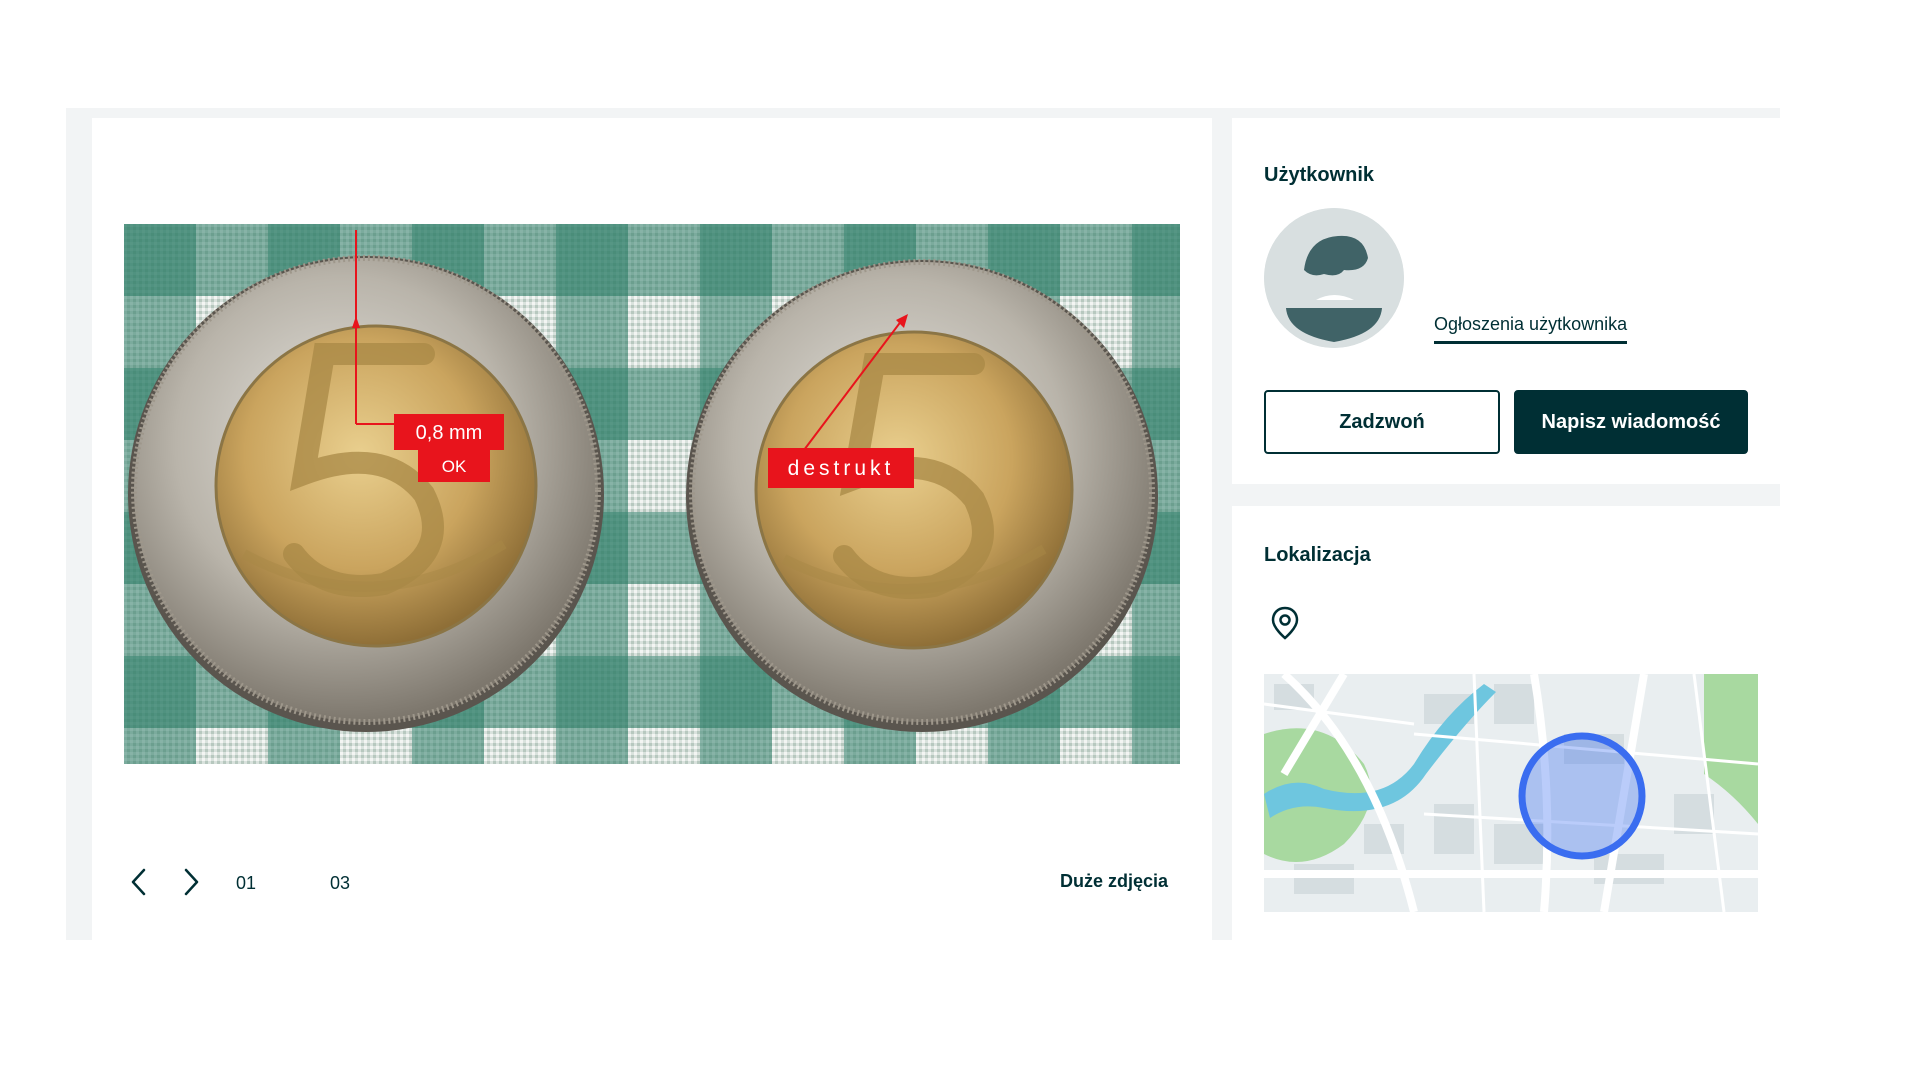 The image size is (1920, 1080). What do you see at coordinates (652, 883) in the screenshot?
I see `gallery-navigation: 01 03 Duże zdjęcia` at bounding box center [652, 883].